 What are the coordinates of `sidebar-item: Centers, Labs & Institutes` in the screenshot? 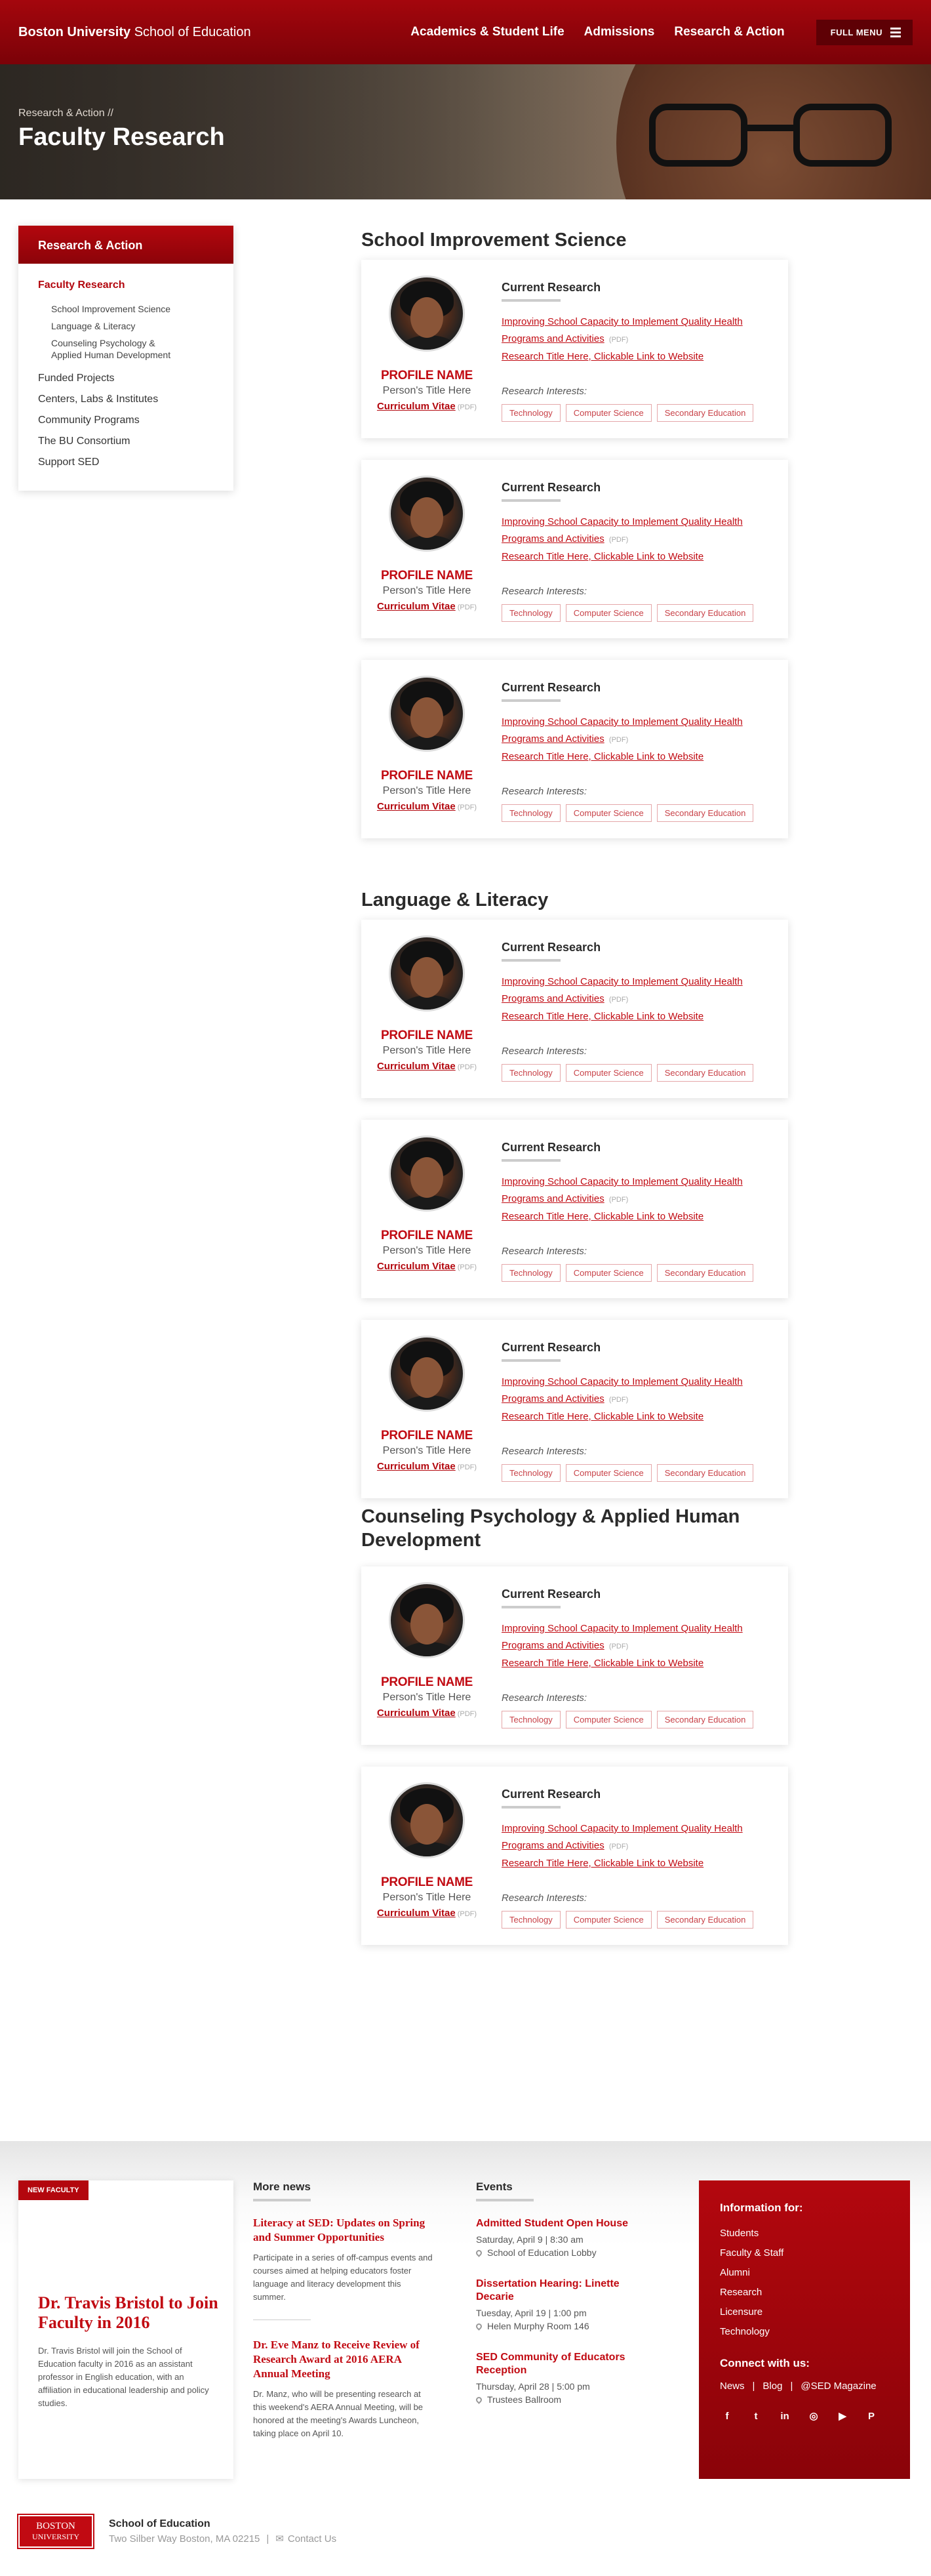 It's located at (126, 400).